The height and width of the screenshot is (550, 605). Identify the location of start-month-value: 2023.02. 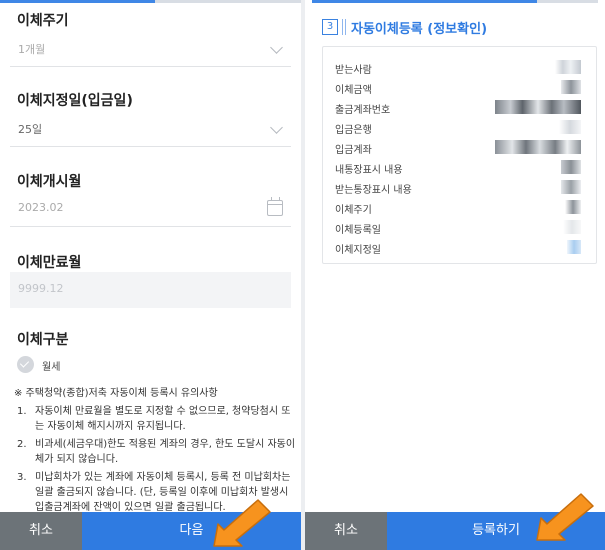
(41, 207).